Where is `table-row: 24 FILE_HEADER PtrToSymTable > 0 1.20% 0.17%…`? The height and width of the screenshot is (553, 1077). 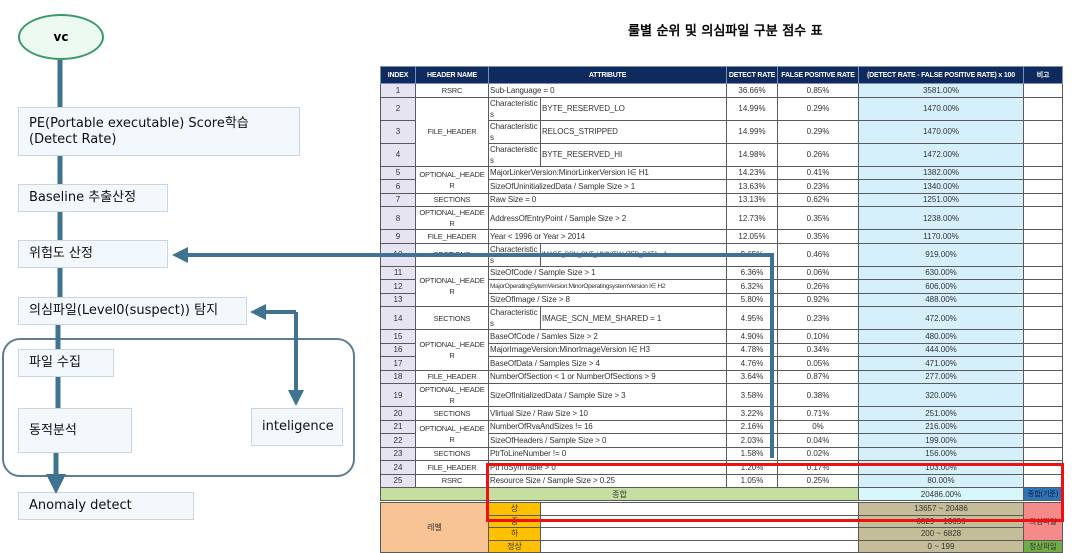 table-row: 24 FILE_HEADER PtrToSymTable > 0 1.20% 0.17%… is located at coordinates (721, 467).